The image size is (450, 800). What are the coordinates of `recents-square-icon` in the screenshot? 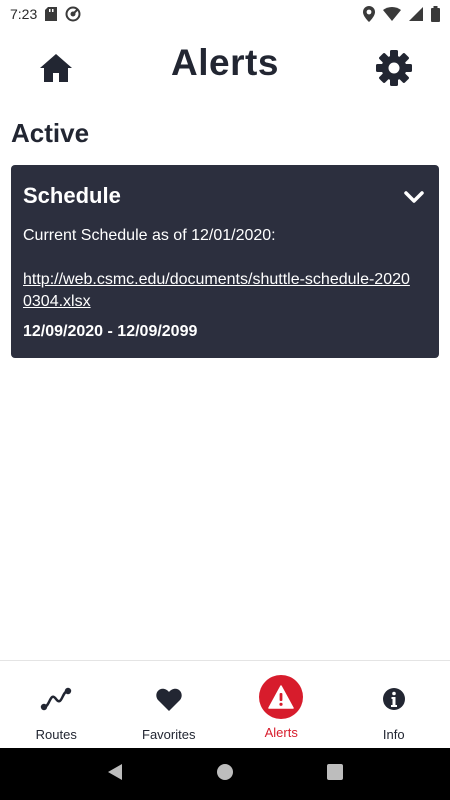 It's located at (335, 774).